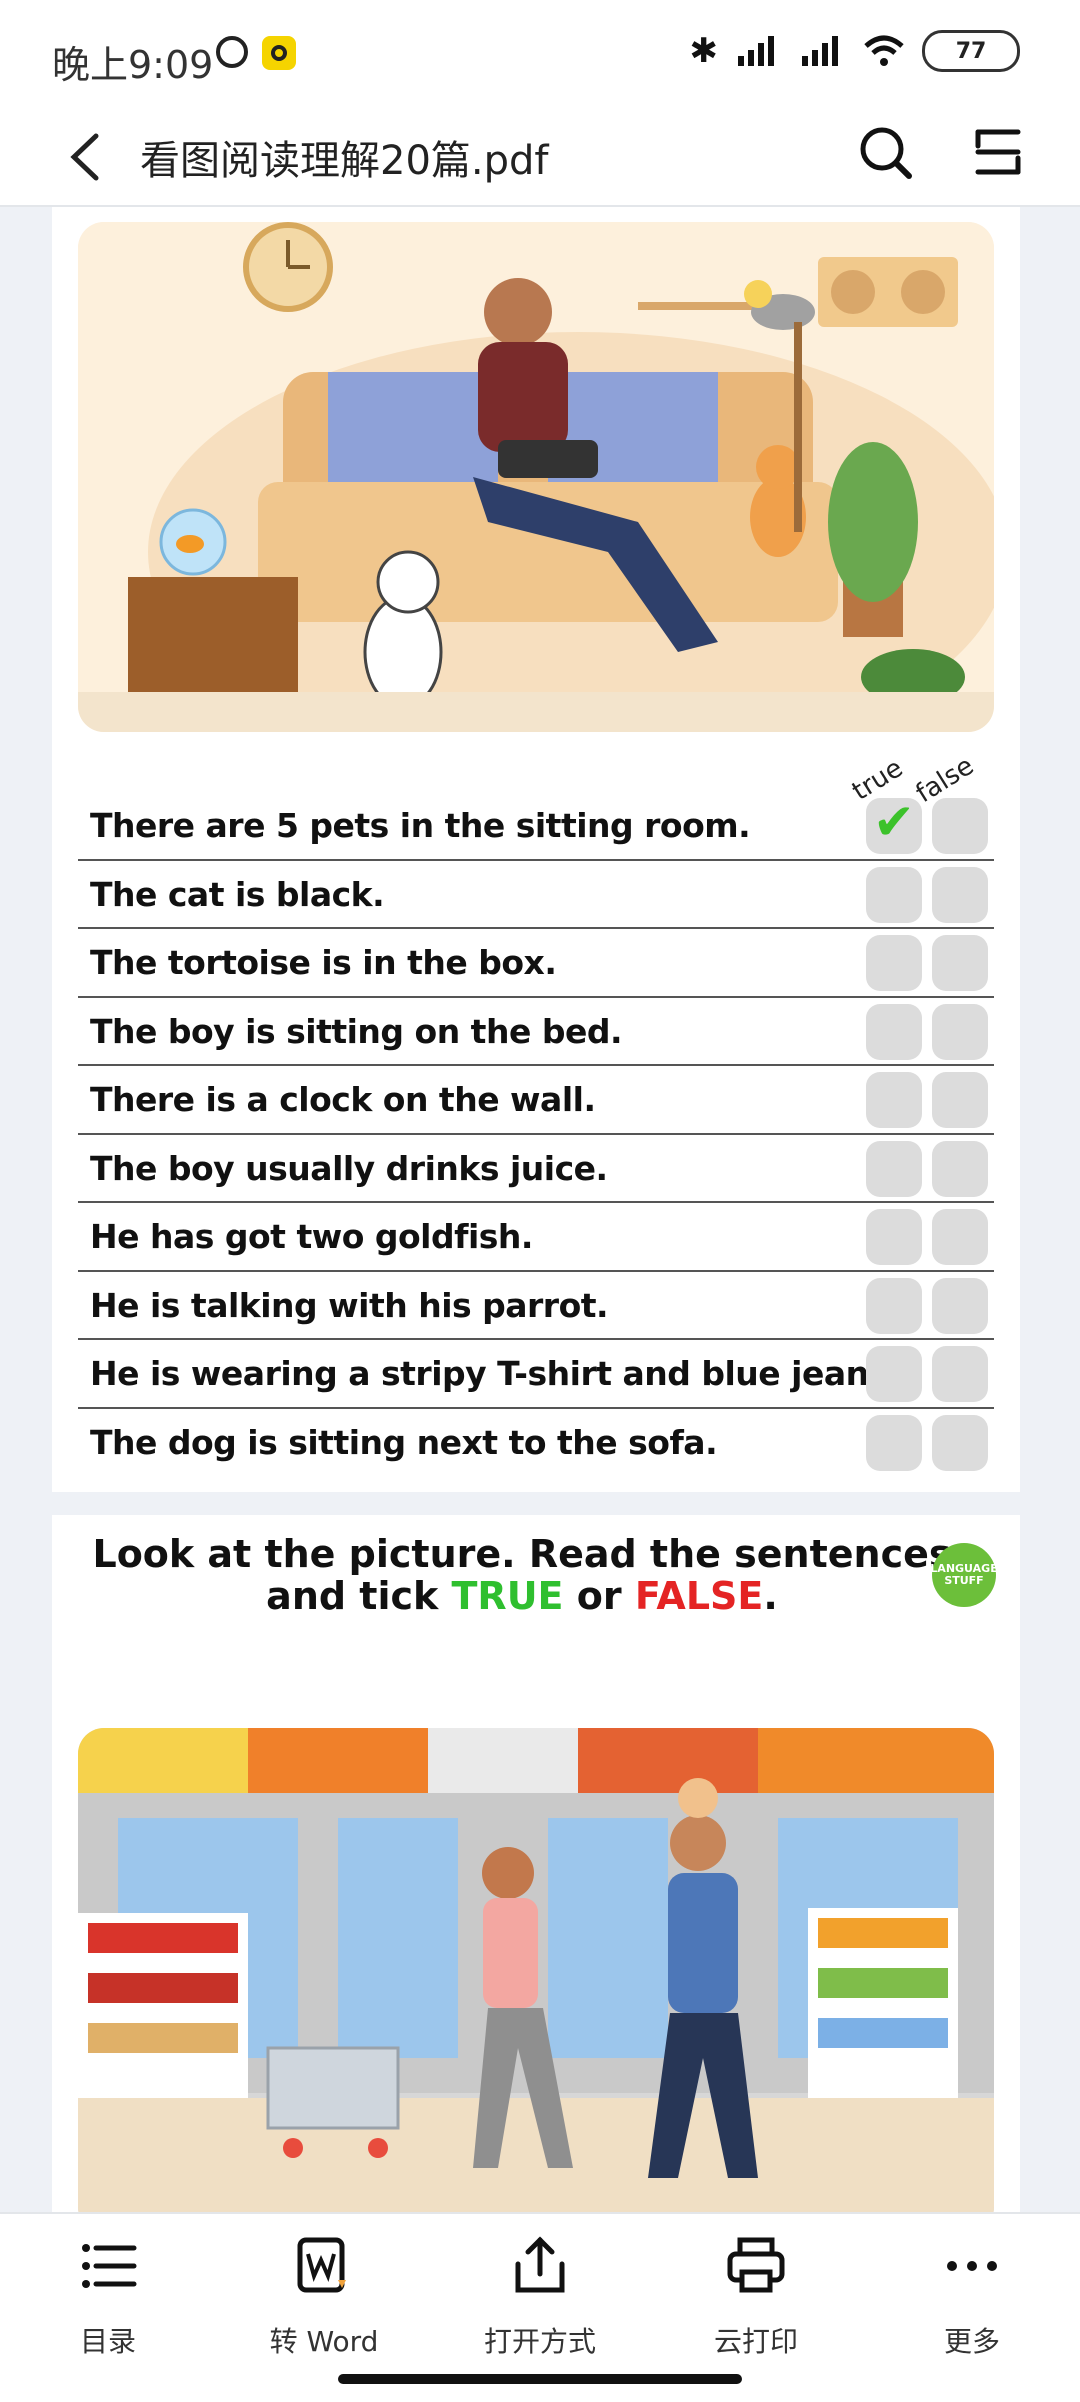 The width and height of the screenshot is (1080, 2402). I want to click on question-text: The boy is sitting on the bed., so click(356, 1031).